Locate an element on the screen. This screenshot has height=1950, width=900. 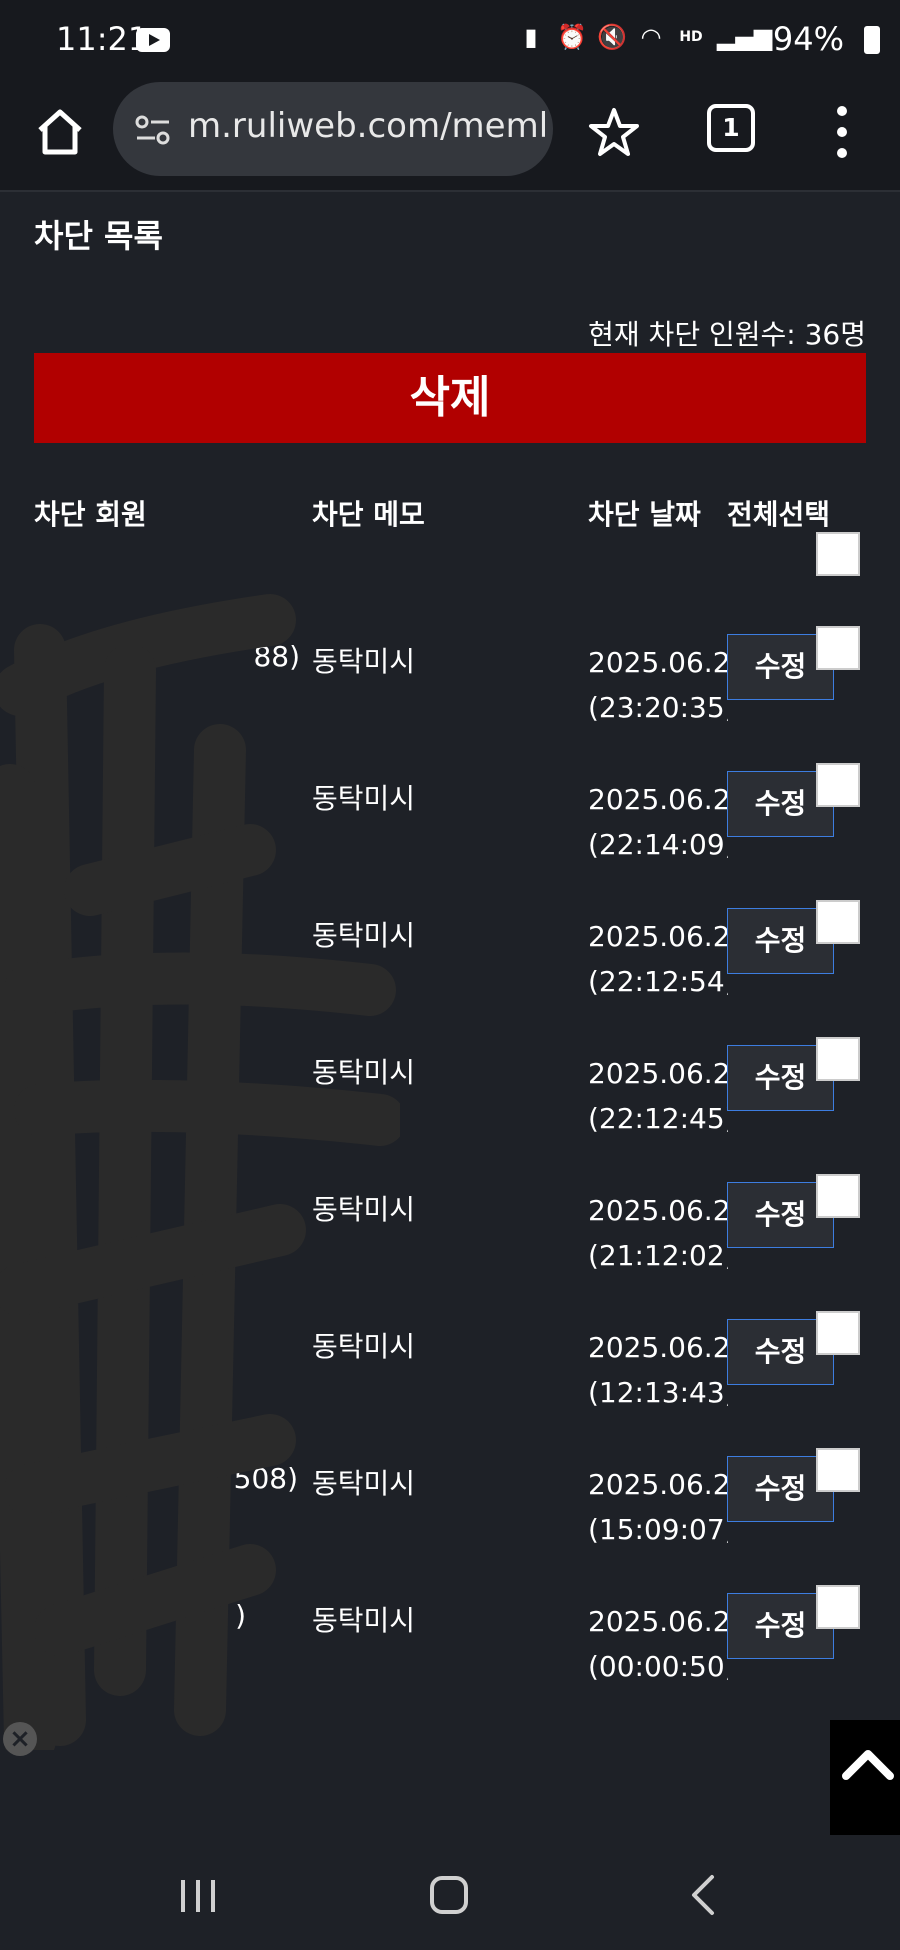
time-text: (21:12:02) is located at coordinates (658, 1255).